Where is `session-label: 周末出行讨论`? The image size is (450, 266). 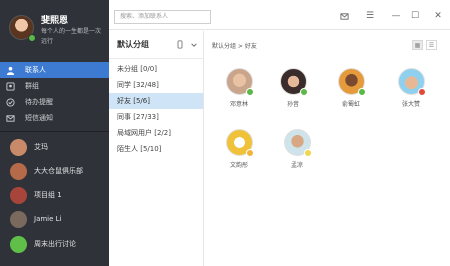 session-label: 周末出行讨论 is located at coordinates (55, 244).